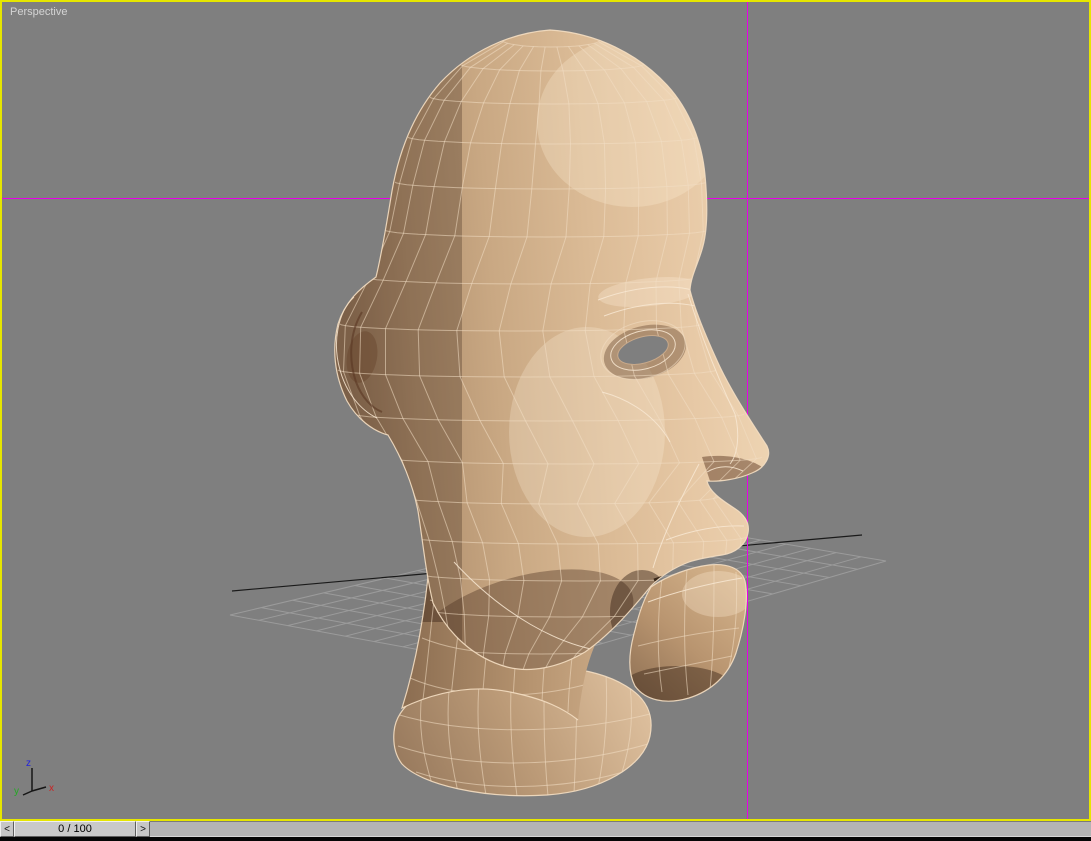  I want to click on bottom-strip, so click(545, 839).